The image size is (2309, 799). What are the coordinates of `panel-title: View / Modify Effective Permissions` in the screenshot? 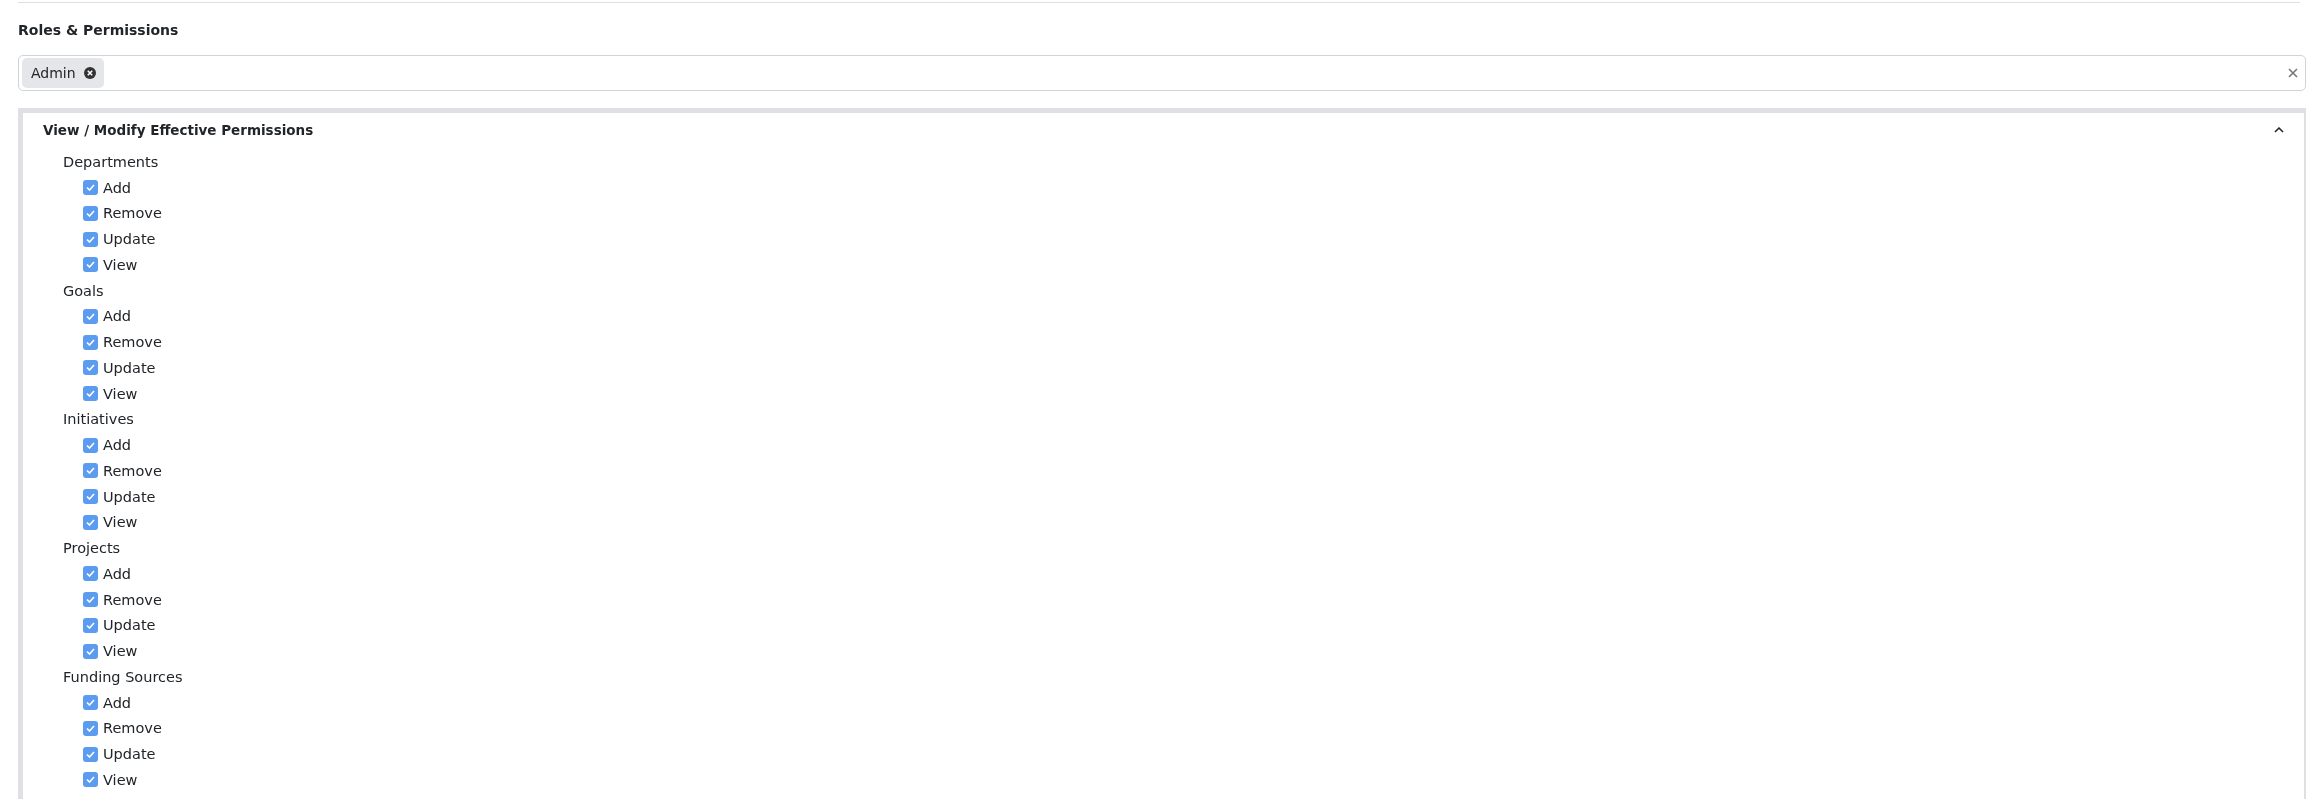 It's located at (178, 130).